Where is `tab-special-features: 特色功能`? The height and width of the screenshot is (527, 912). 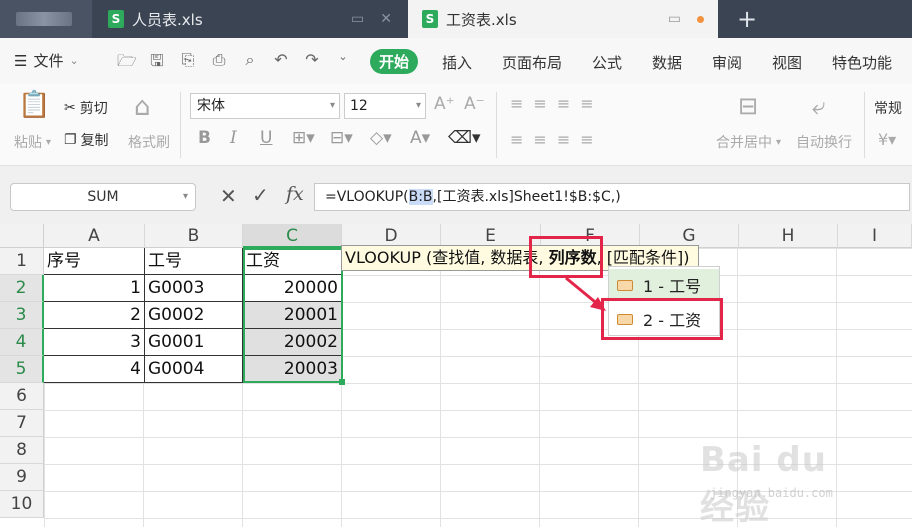 tab-special-features: 特色功能 is located at coordinates (862, 62).